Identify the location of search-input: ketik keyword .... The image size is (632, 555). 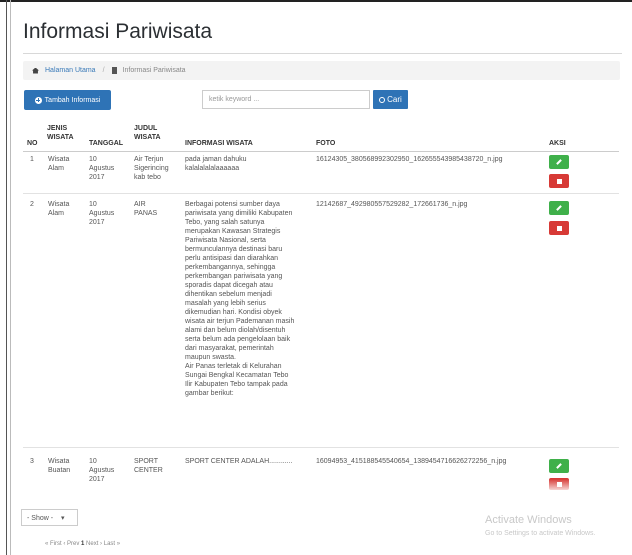
(286, 99).